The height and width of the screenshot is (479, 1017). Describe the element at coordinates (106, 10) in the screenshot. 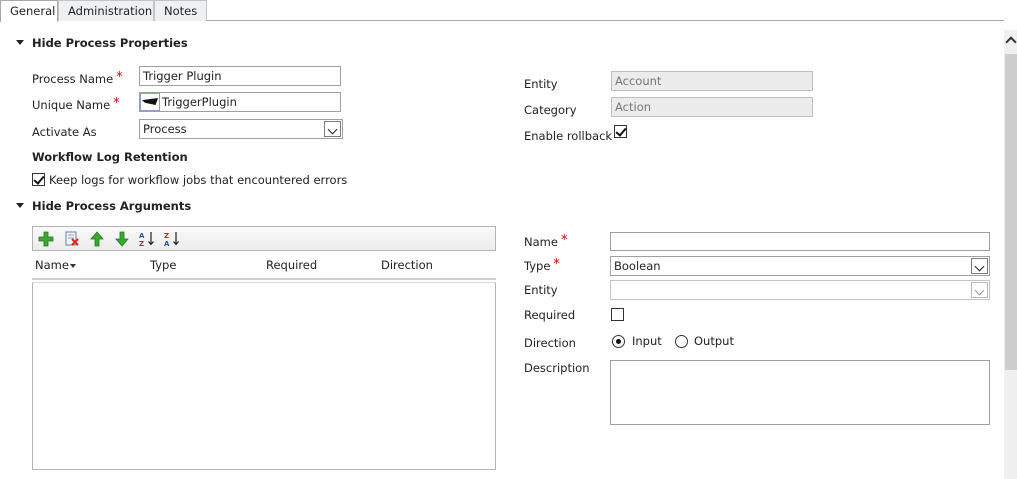

I see `tab-administration: Administration` at that location.